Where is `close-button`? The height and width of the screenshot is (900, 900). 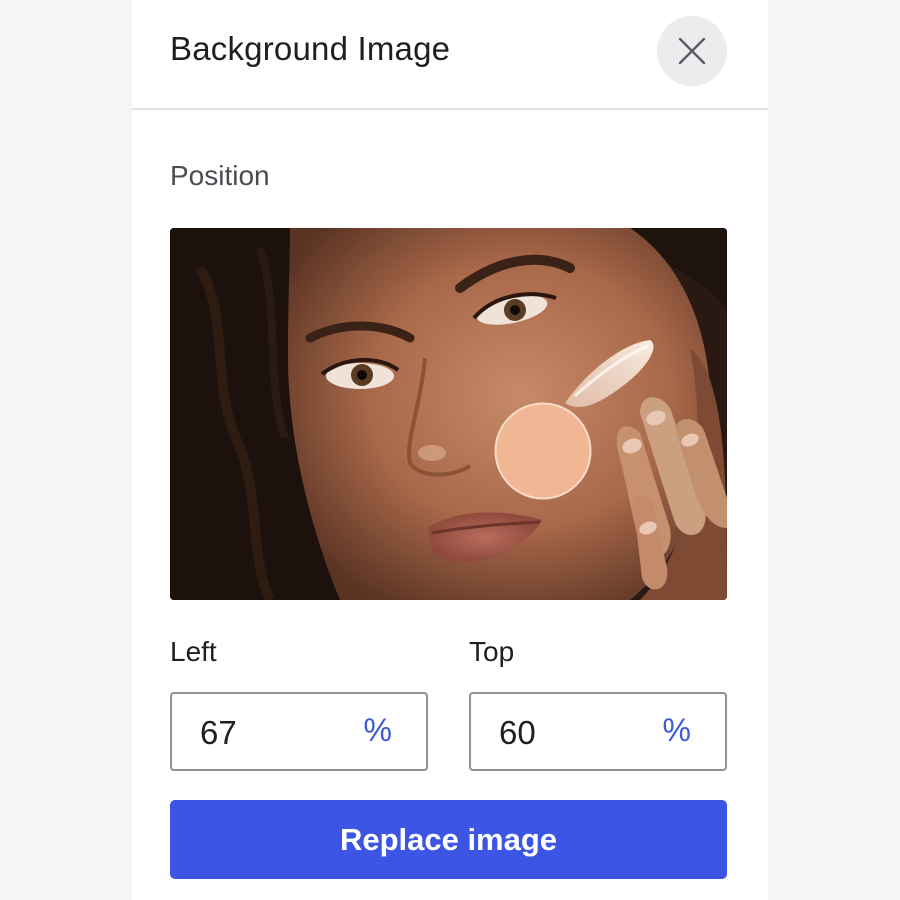 close-button is located at coordinates (692, 51).